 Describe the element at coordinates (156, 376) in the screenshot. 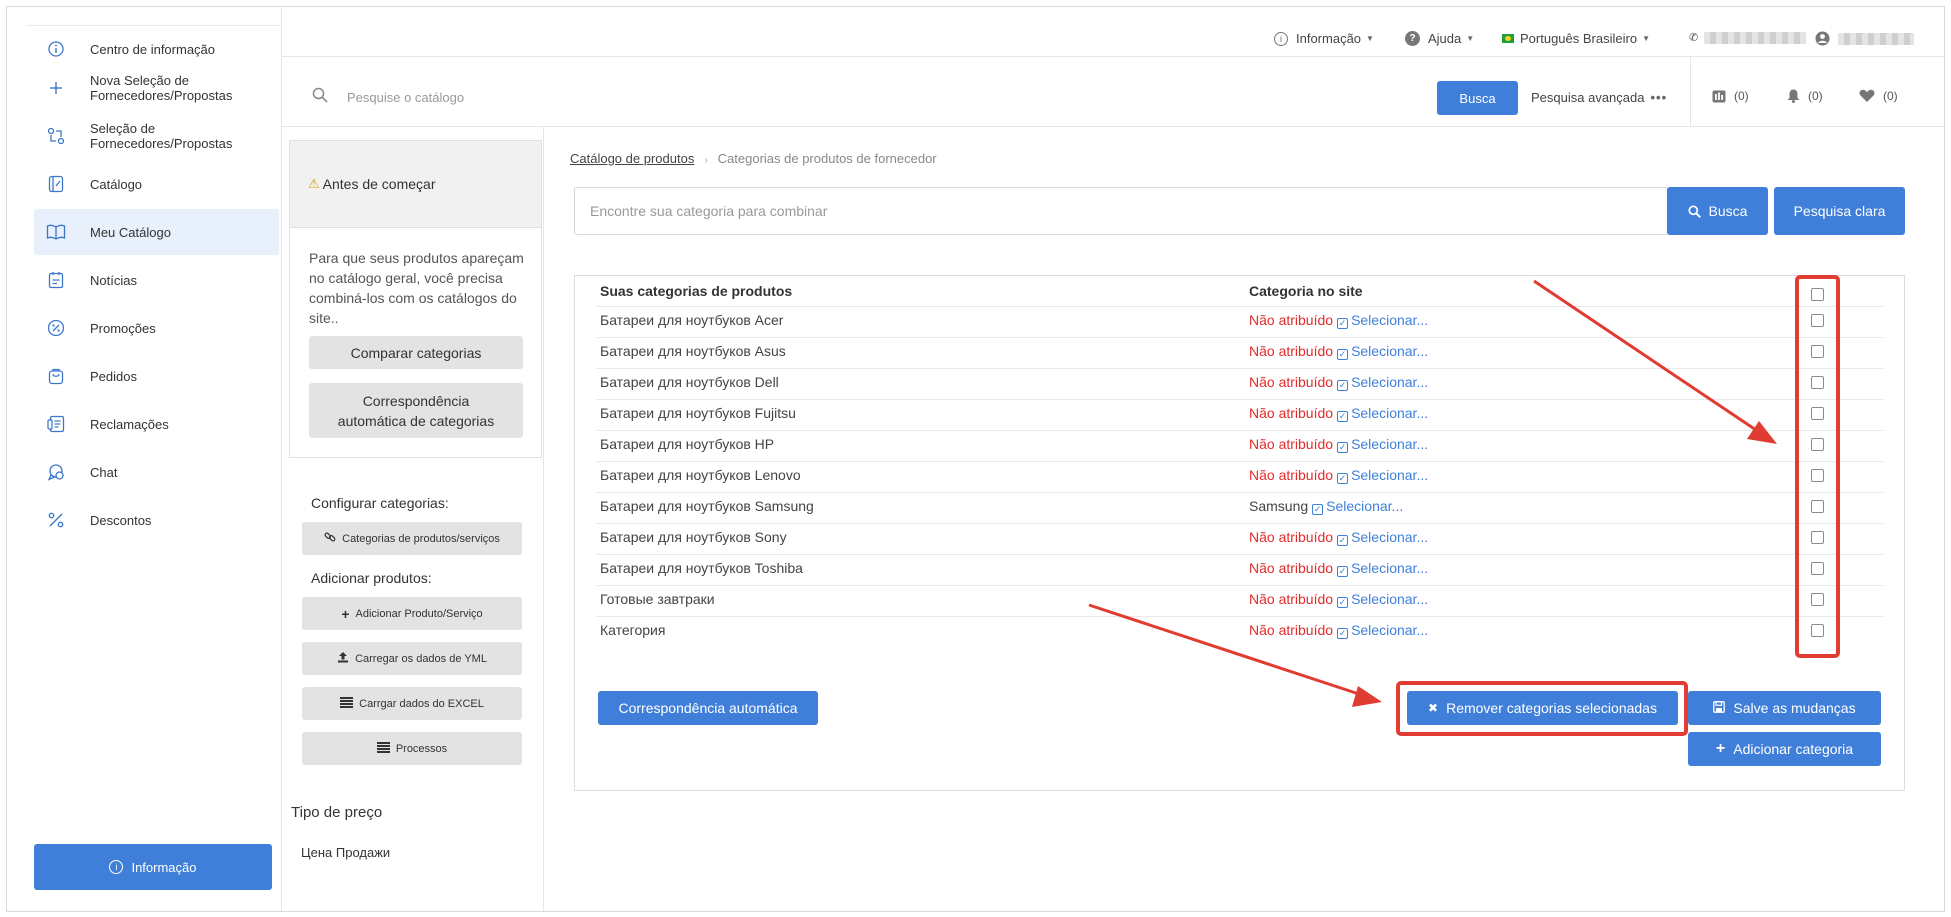

I see `sidebar-item-orders: Pedidos` at that location.